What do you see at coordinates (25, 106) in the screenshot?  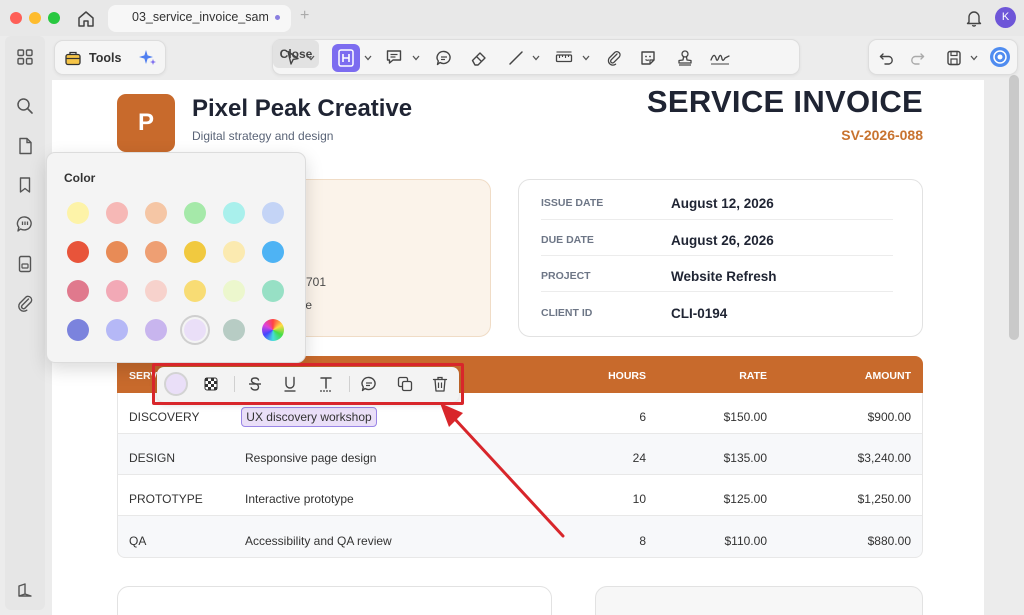 I see `search-icon` at bounding box center [25, 106].